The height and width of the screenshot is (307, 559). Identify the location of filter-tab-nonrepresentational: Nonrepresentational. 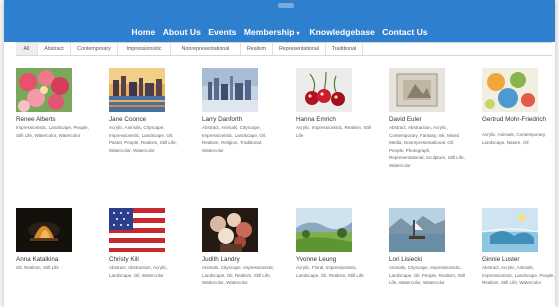
(206, 49).